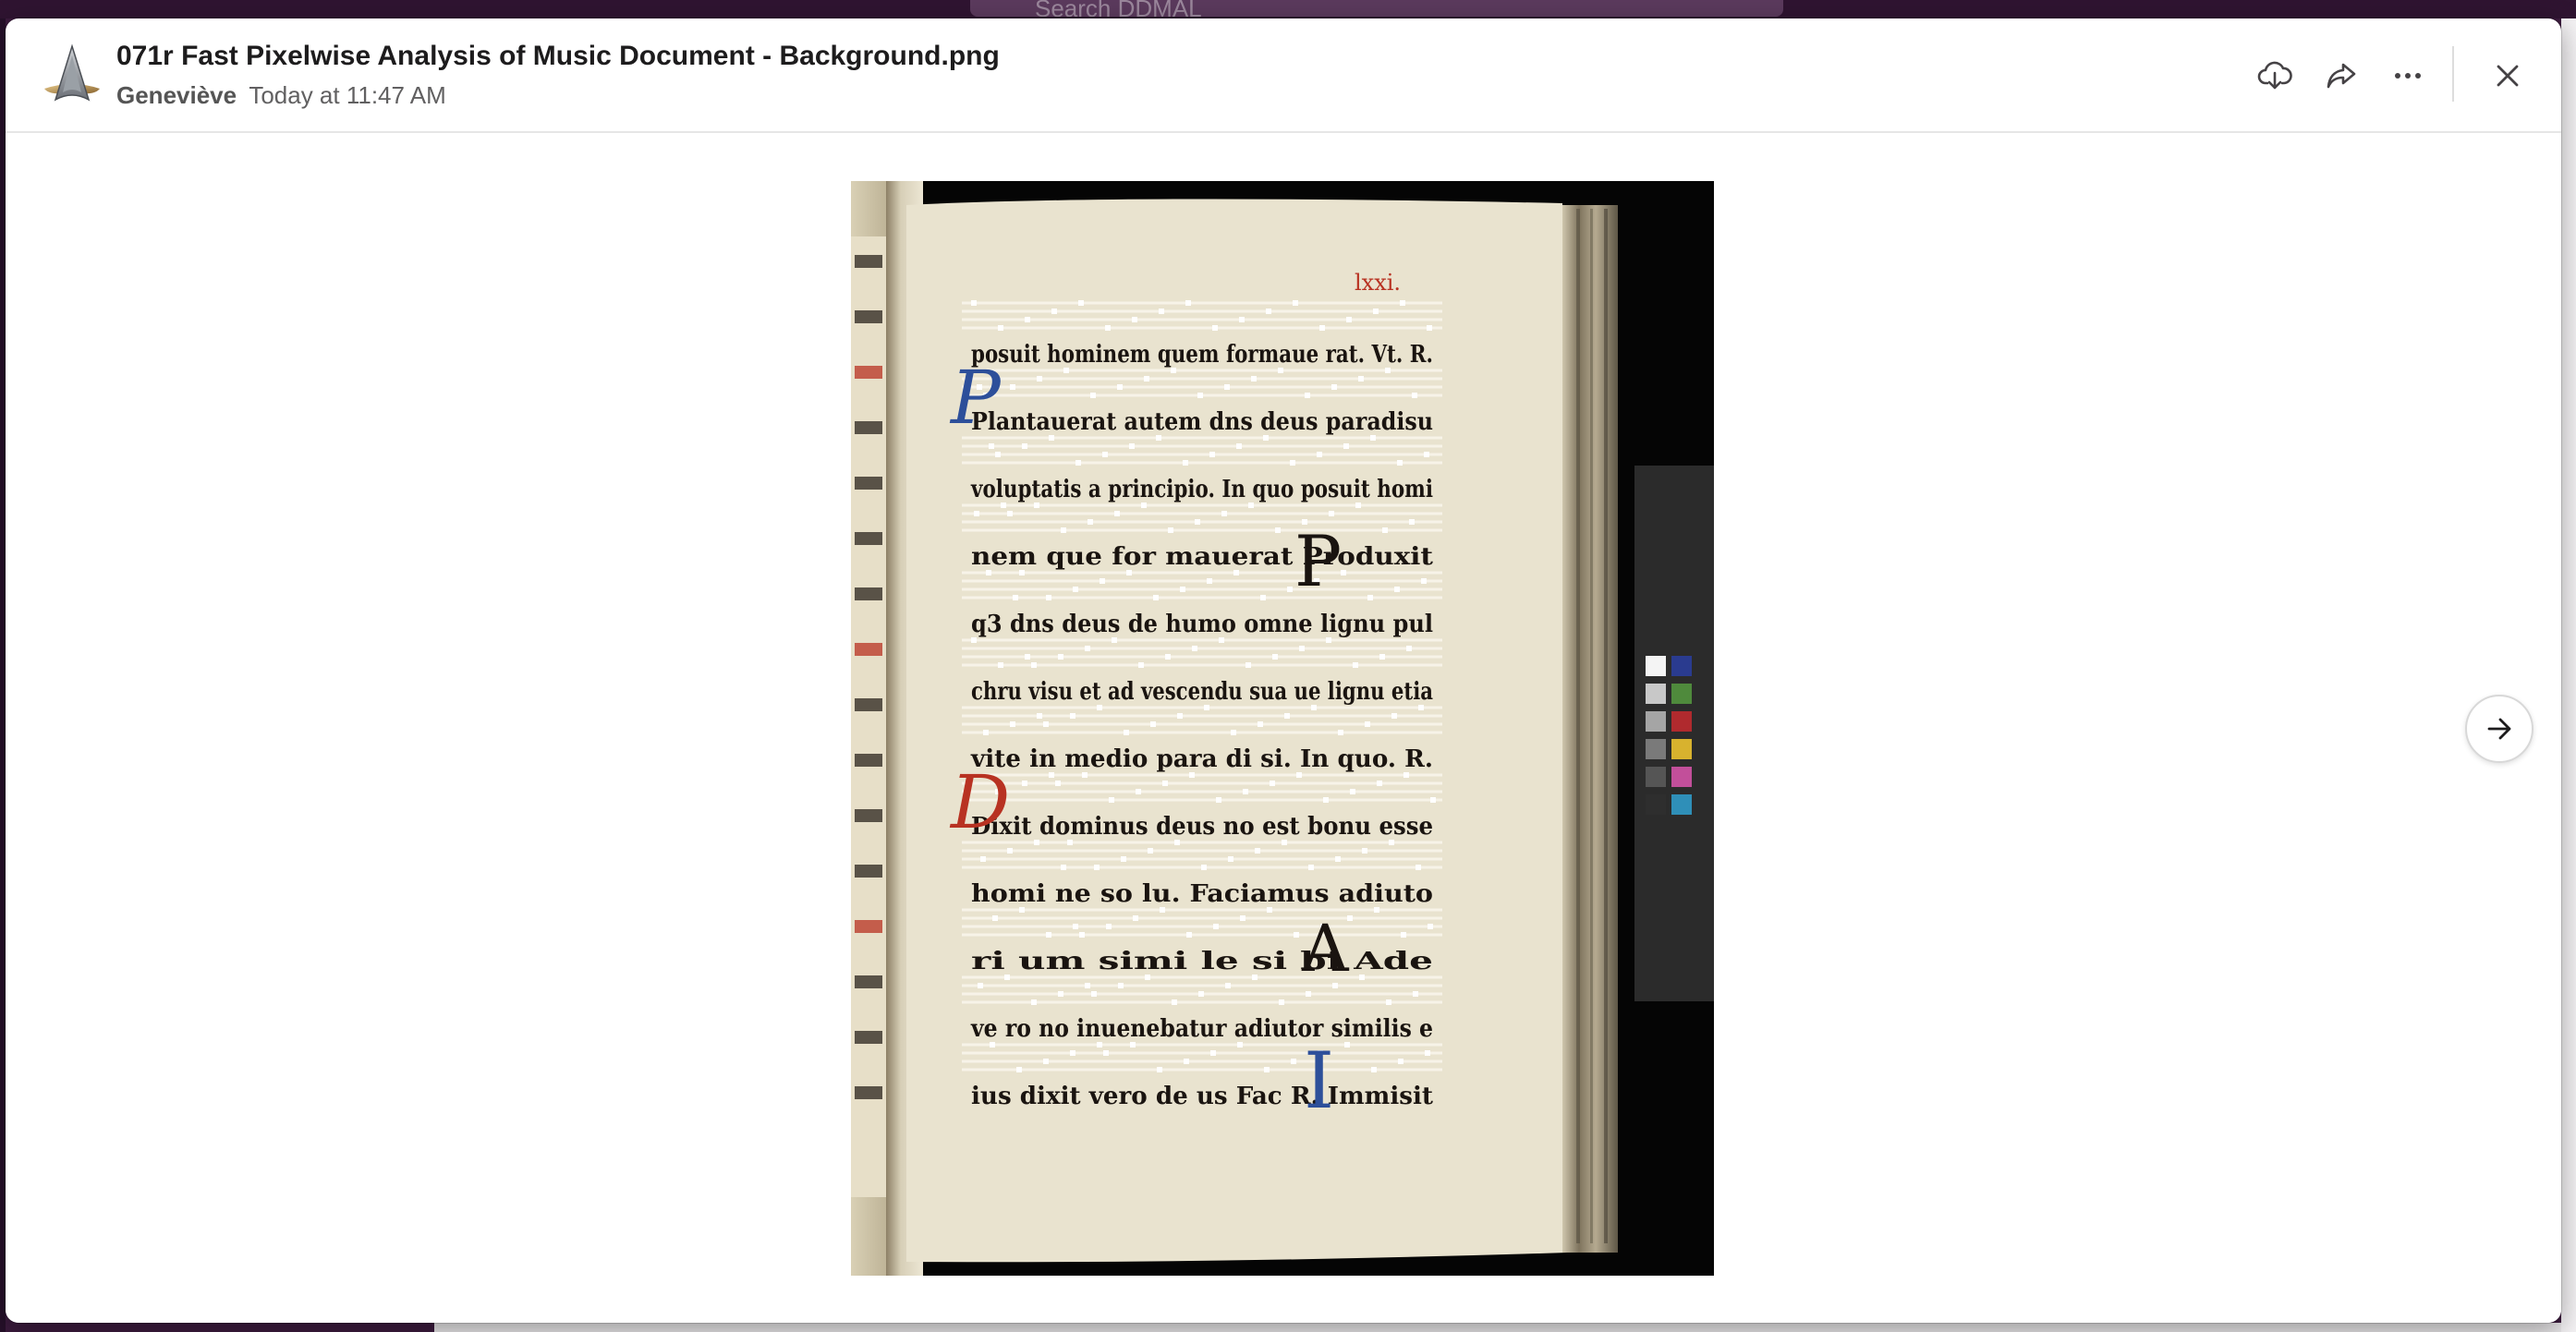 This screenshot has height=1332, width=2576. I want to click on download-icon, so click(2274, 75).